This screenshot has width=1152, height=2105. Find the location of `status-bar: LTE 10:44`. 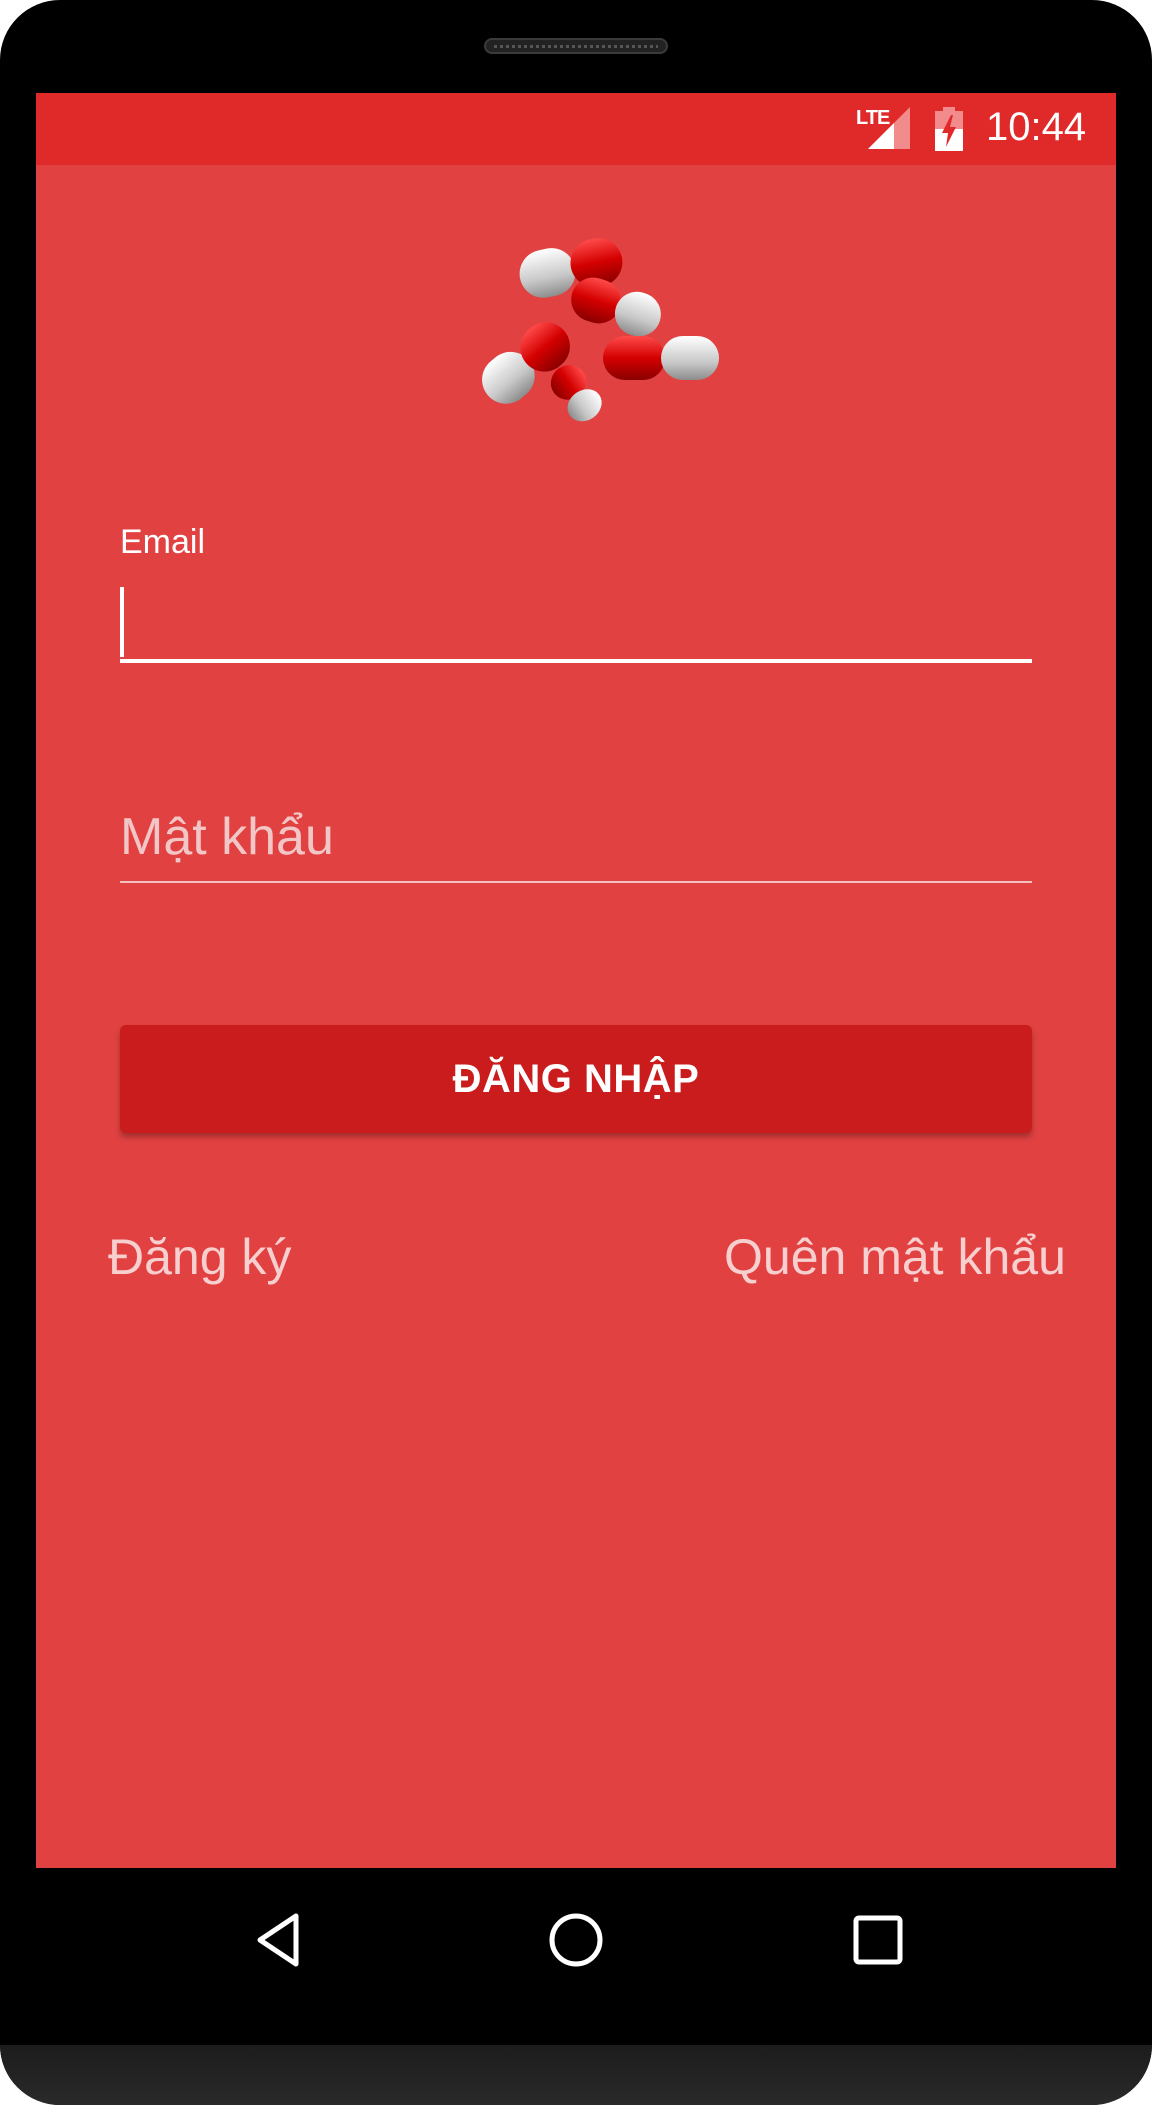

status-bar: LTE 10:44 is located at coordinates (576, 129).